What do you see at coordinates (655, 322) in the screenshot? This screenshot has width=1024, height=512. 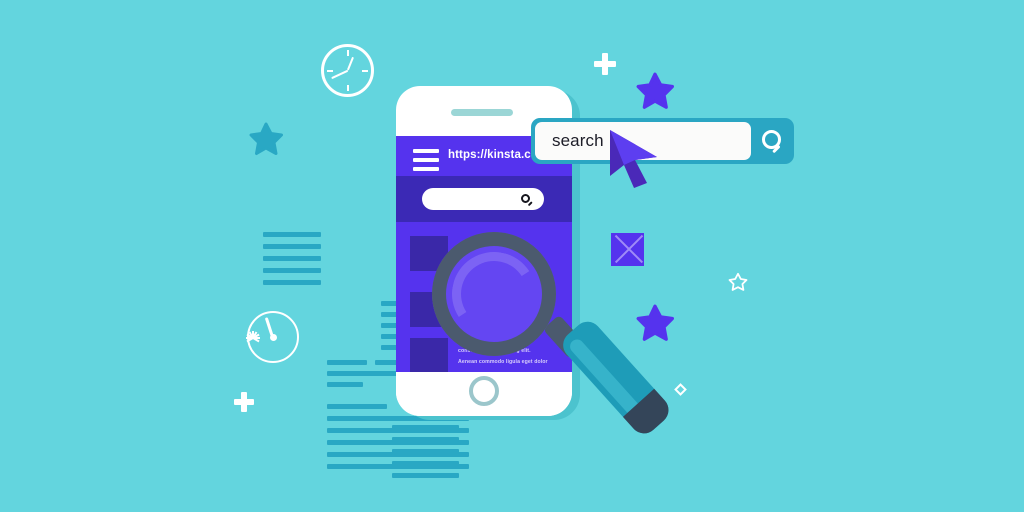 I see `star-icon-purple-right` at bounding box center [655, 322].